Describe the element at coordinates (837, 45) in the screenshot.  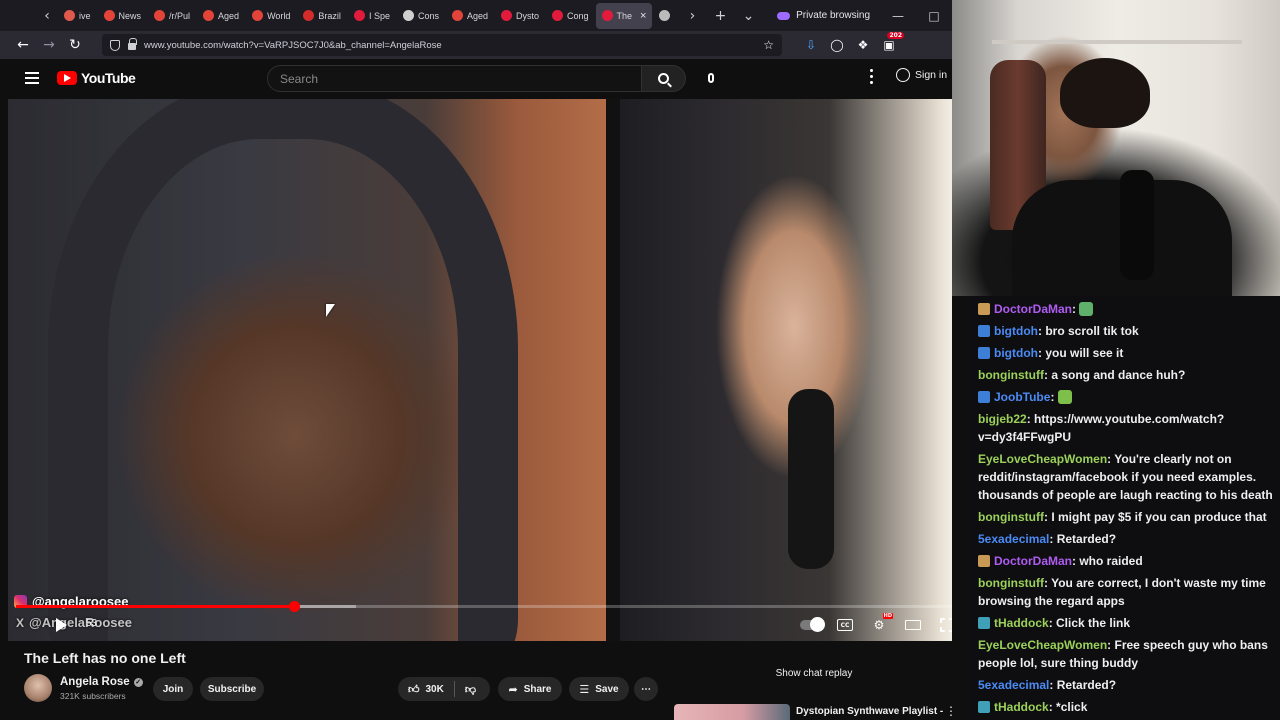
I see `account-icon: ◯` at that location.